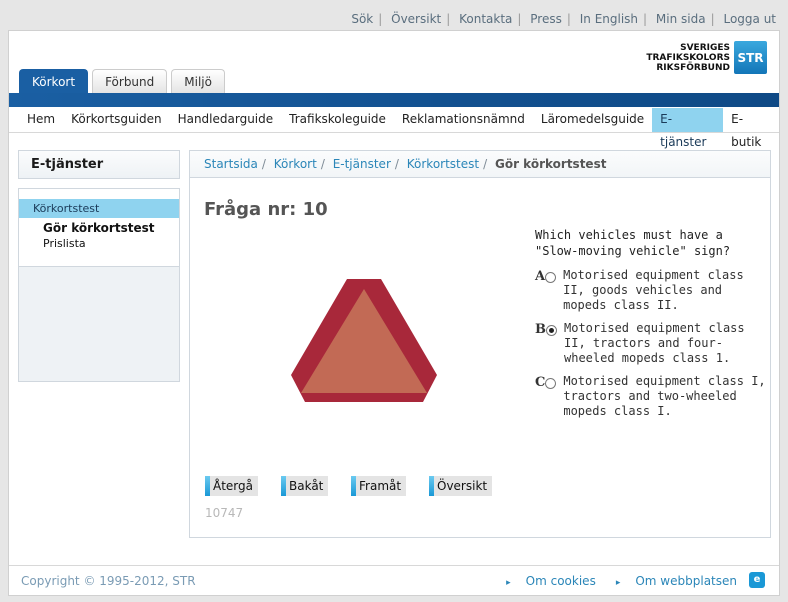 This screenshot has height=602, width=788. Describe the element at coordinates (592, 120) in the screenshot. I see `nav-item-laromedelsguide: Läromedelsguide` at that location.